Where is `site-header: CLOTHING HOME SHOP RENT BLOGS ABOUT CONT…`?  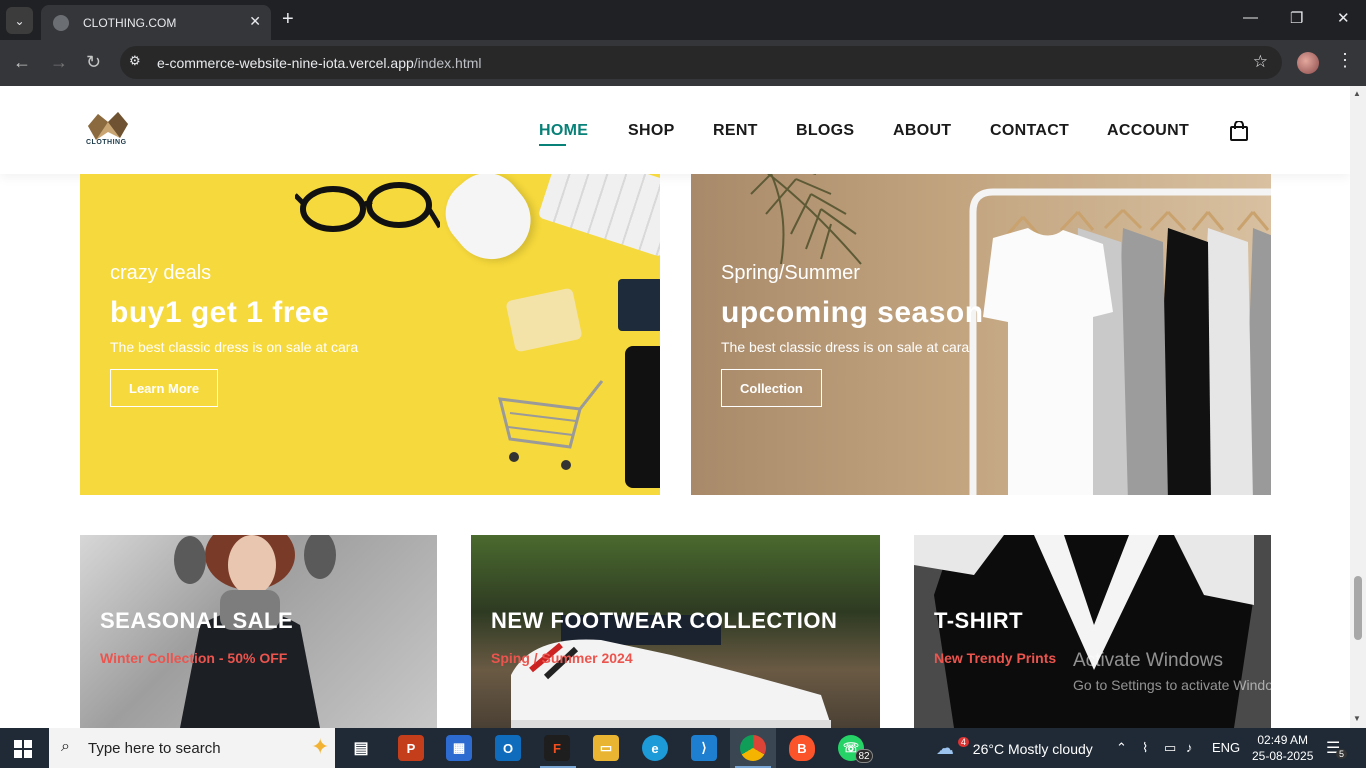 site-header: CLOTHING HOME SHOP RENT BLOGS ABOUT CONT… is located at coordinates (675, 130).